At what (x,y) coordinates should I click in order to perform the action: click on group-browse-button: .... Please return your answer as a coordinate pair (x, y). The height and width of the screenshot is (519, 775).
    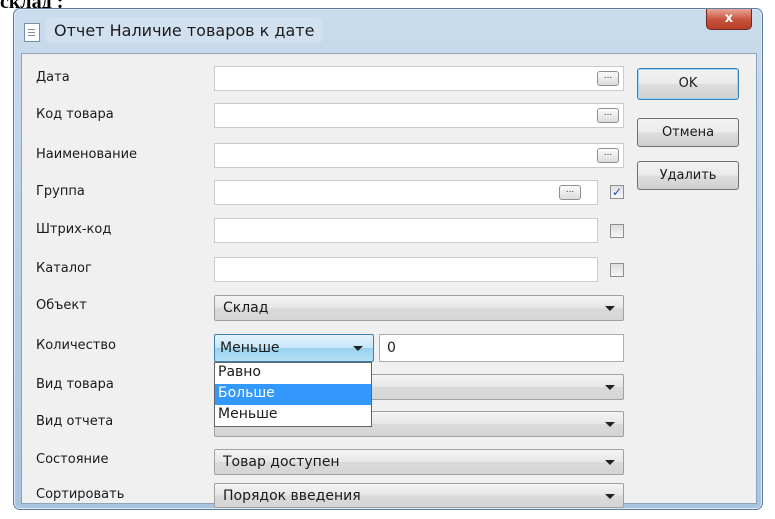
    Looking at the image, I should click on (570, 192).